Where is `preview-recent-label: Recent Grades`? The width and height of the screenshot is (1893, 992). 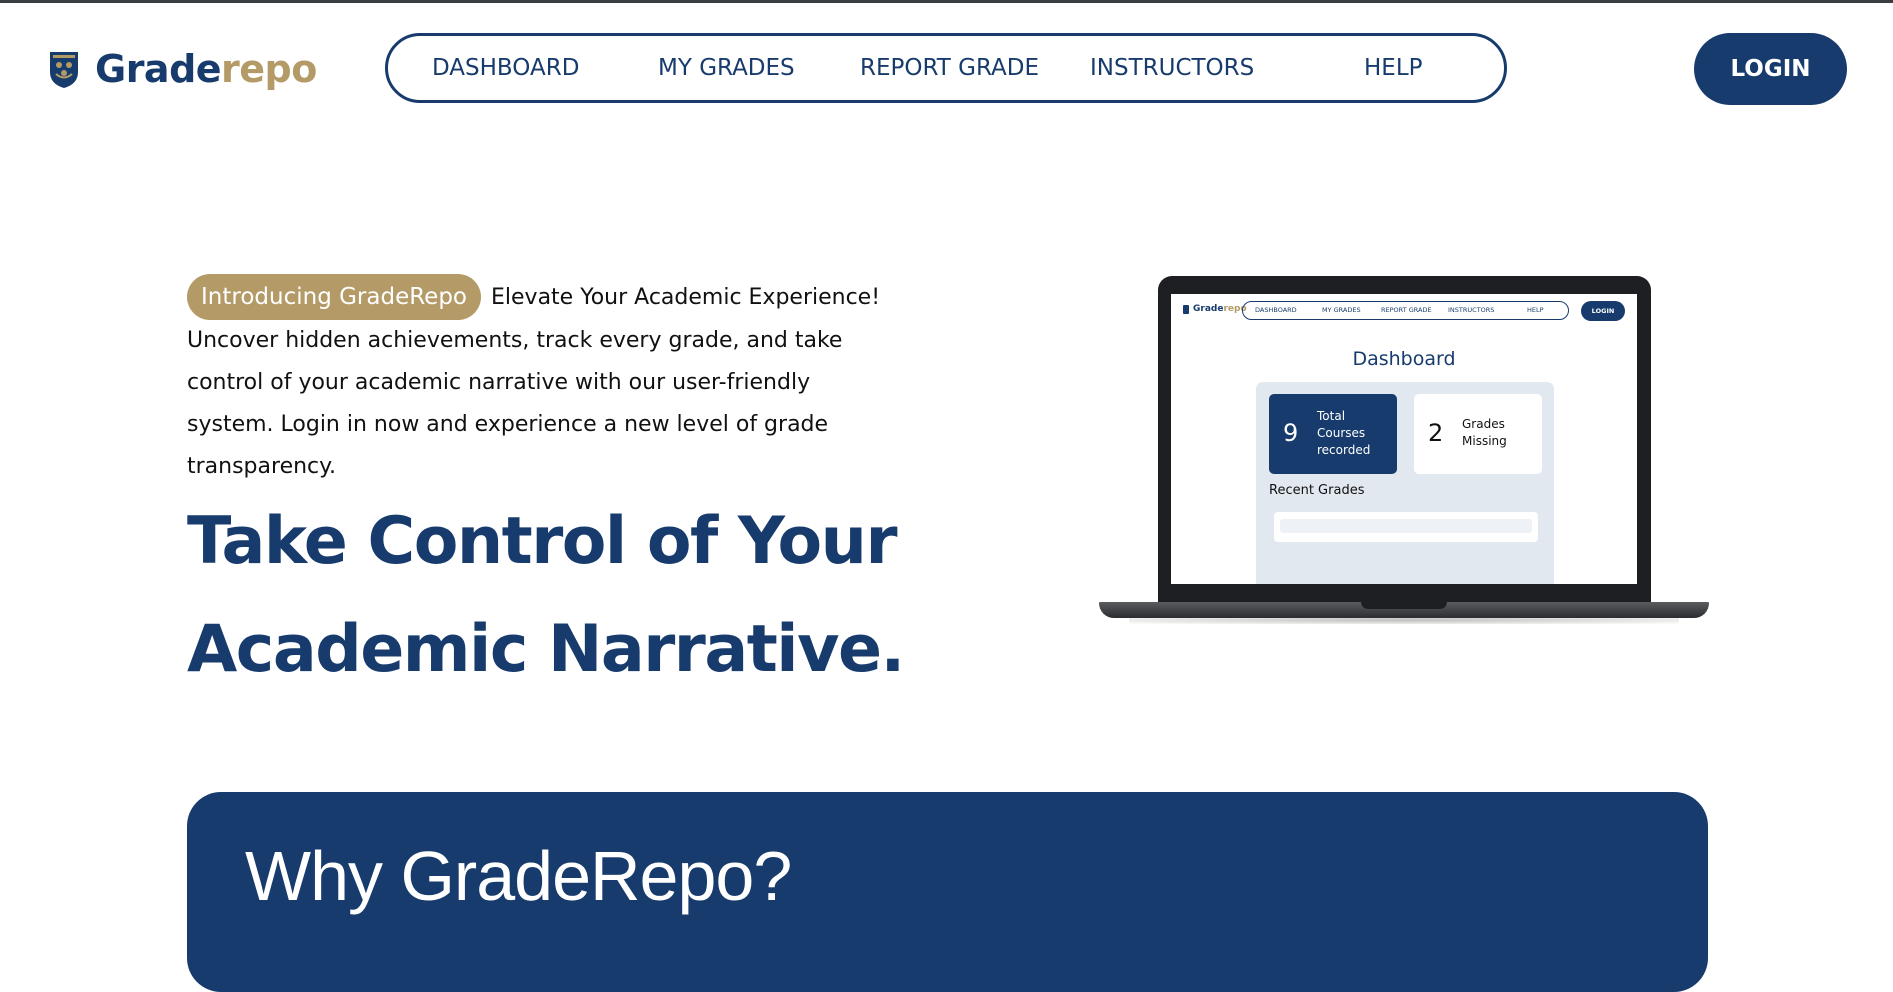
preview-recent-label: Recent Grades is located at coordinates (1317, 490).